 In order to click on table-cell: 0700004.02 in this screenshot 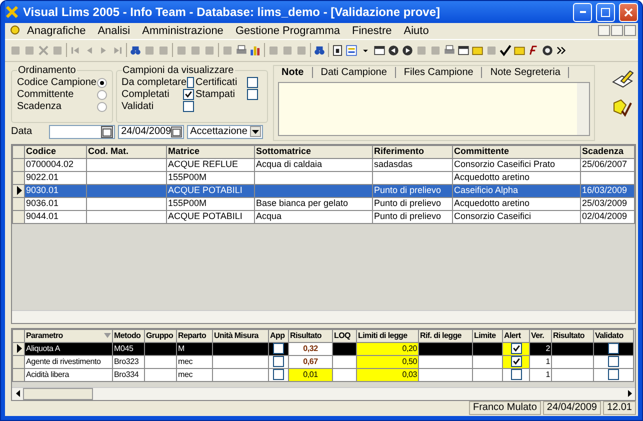, I will do `click(55, 165)`.